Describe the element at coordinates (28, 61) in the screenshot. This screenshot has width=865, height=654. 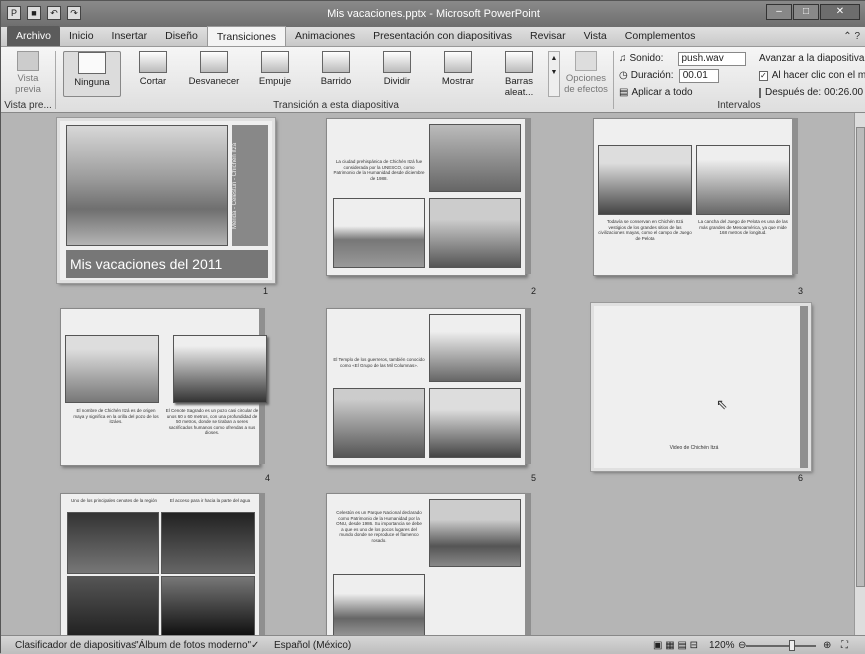
I see `preview-icon` at that location.